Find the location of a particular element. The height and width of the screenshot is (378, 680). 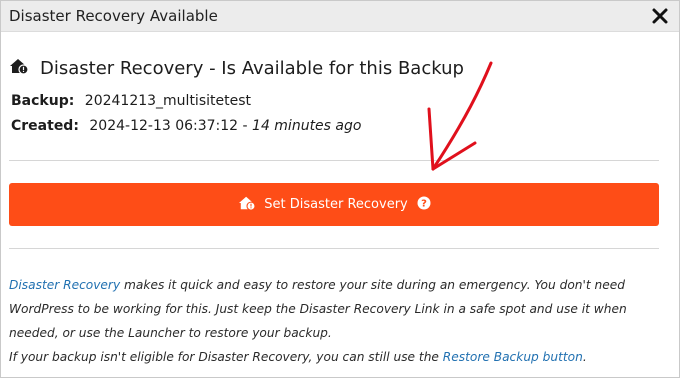

backup-label: Backup: is located at coordinates (43, 101).